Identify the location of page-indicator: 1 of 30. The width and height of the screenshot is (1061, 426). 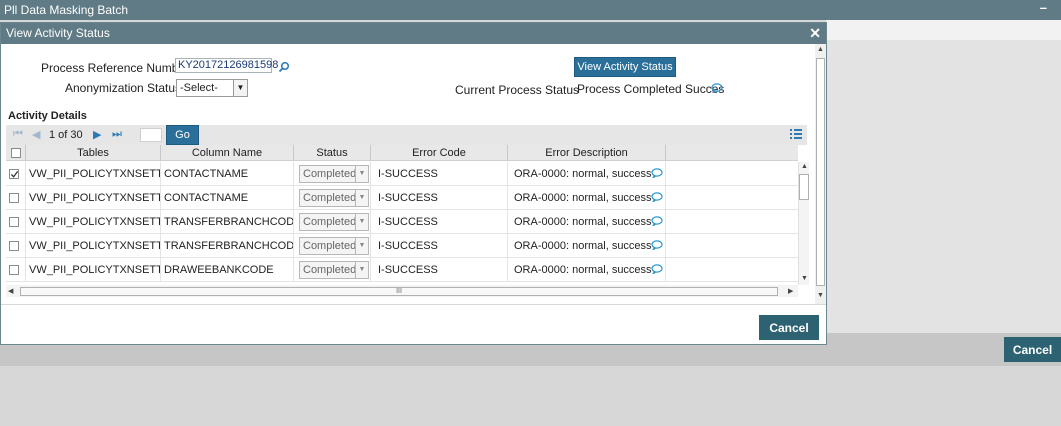
(66, 135).